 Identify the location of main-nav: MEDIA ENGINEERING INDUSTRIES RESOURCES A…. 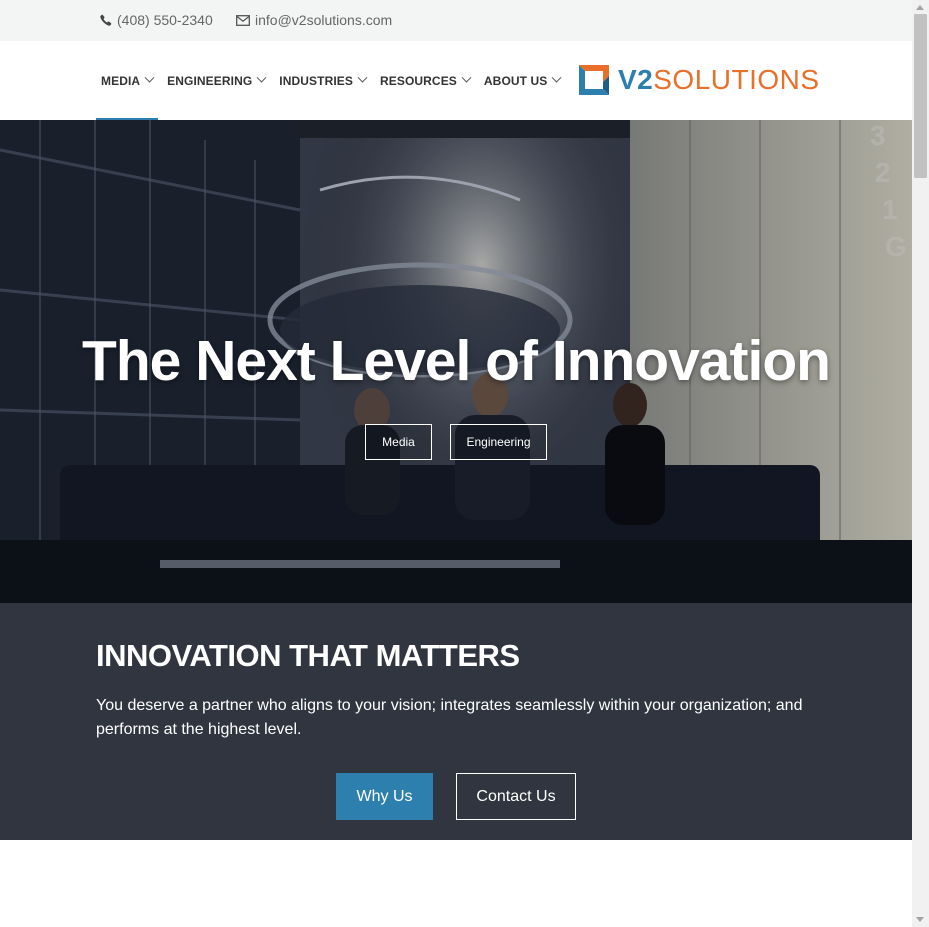
(332, 81).